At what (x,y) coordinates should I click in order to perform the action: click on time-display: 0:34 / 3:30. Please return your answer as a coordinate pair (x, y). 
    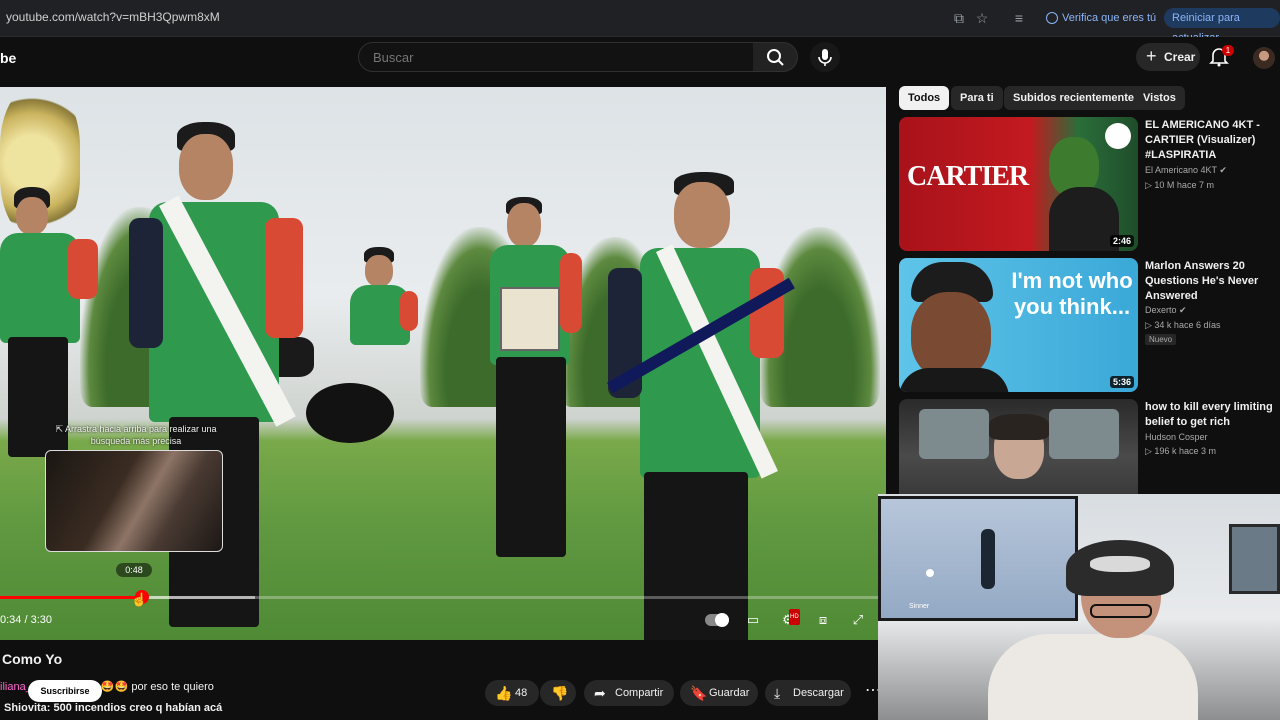
    Looking at the image, I should click on (26, 620).